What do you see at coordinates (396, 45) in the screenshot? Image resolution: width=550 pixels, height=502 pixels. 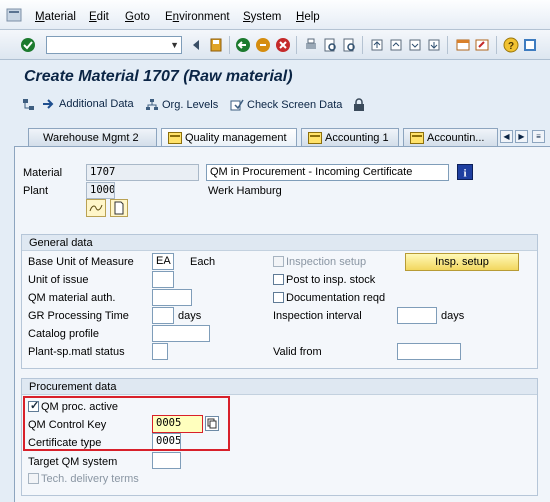 I see `previous-page-icon` at bounding box center [396, 45].